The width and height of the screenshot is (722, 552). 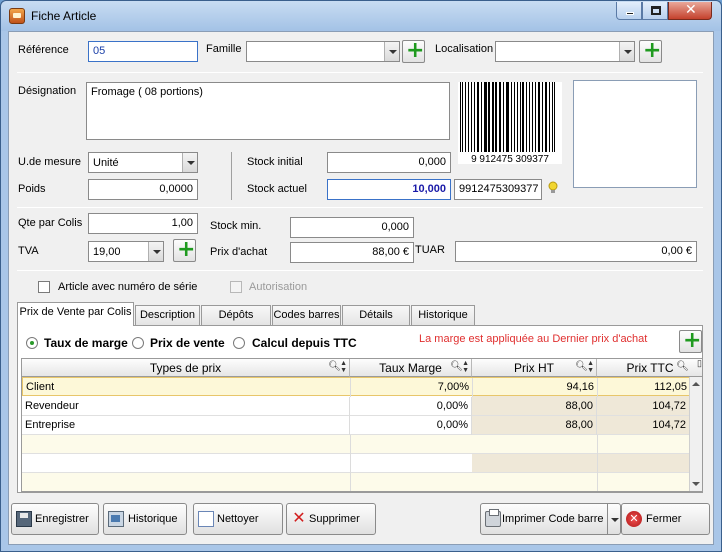 What do you see at coordinates (107, 252) in the screenshot?
I see `tva-value: 19,00` at bounding box center [107, 252].